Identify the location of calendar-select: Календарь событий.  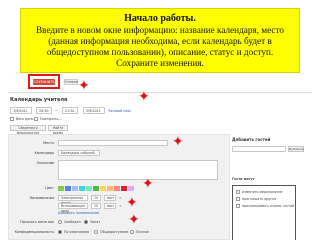
(79, 153).